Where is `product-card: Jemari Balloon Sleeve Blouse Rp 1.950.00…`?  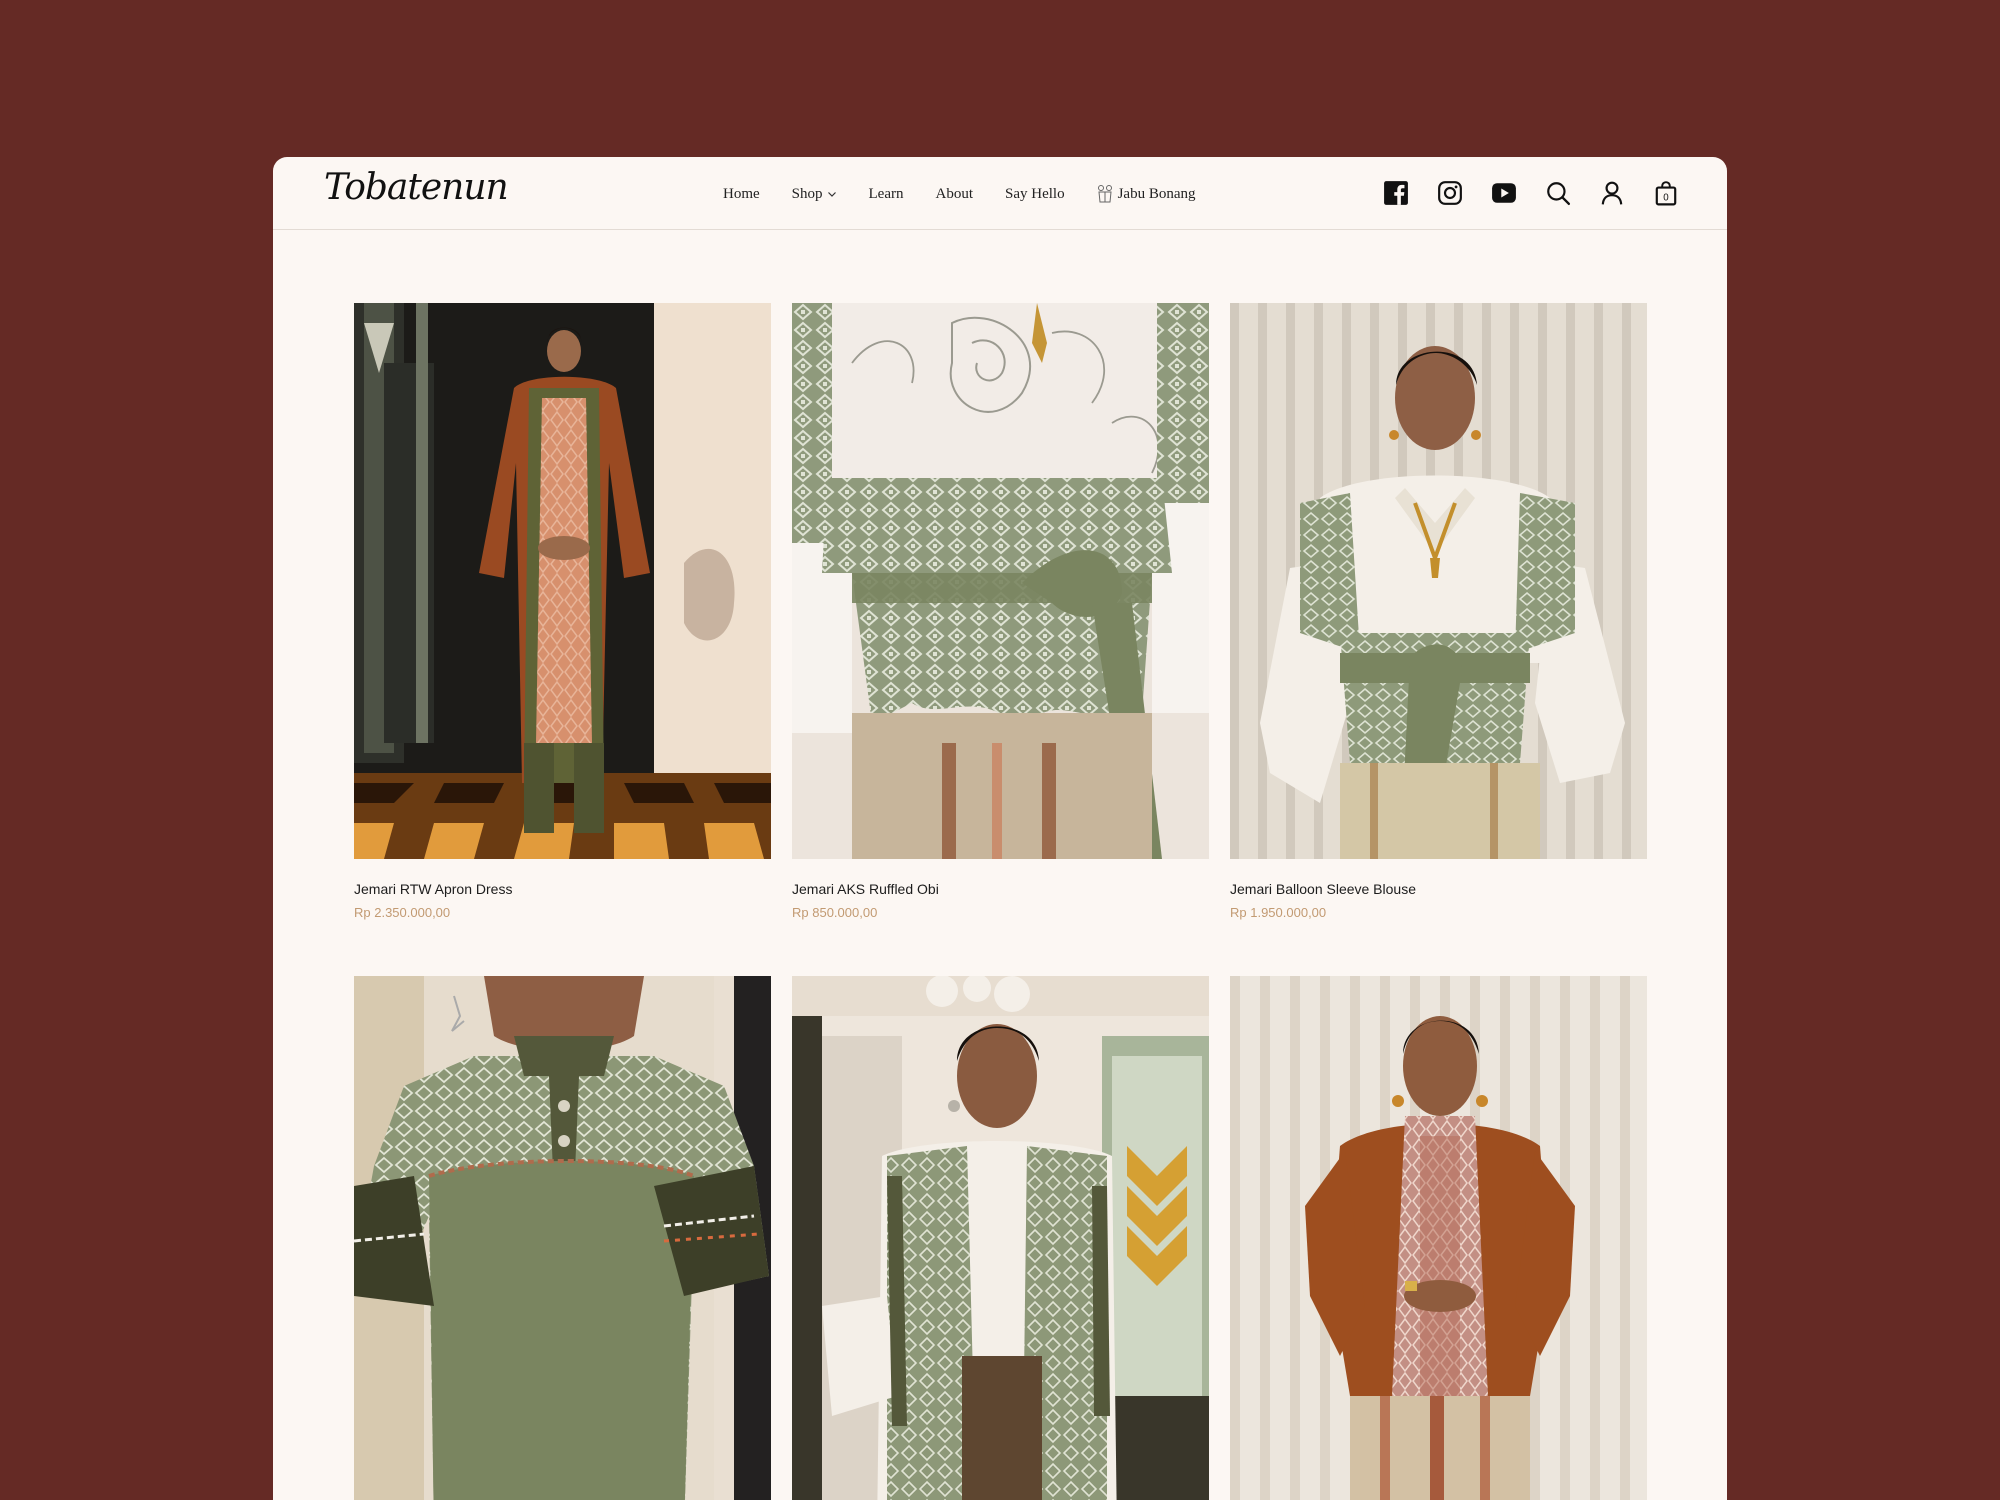
product-card: Jemari Balloon Sleeve Blouse Rp 1.950.00… is located at coordinates (1438, 611).